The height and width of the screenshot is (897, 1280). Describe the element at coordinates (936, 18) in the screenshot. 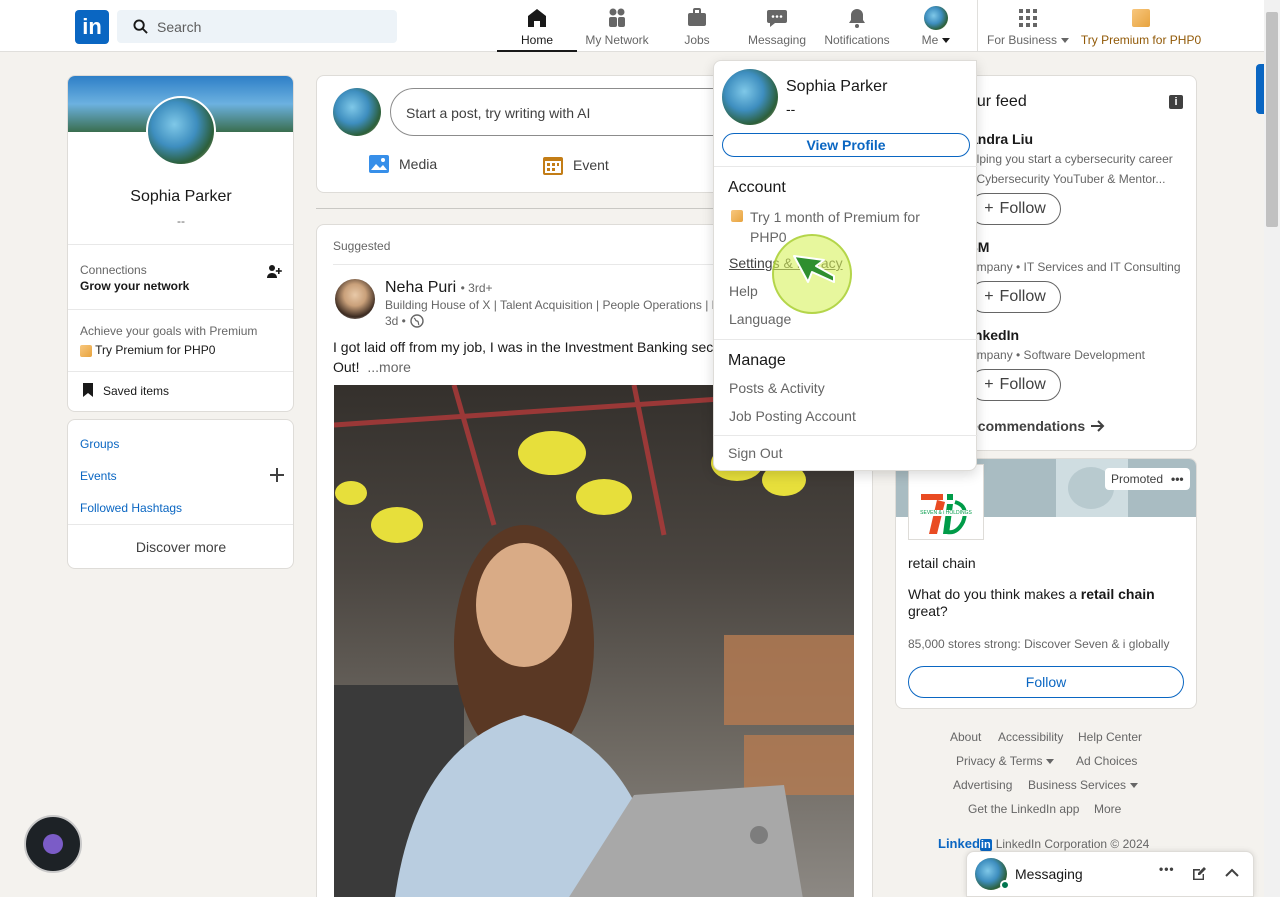

I see `me-avatar` at that location.